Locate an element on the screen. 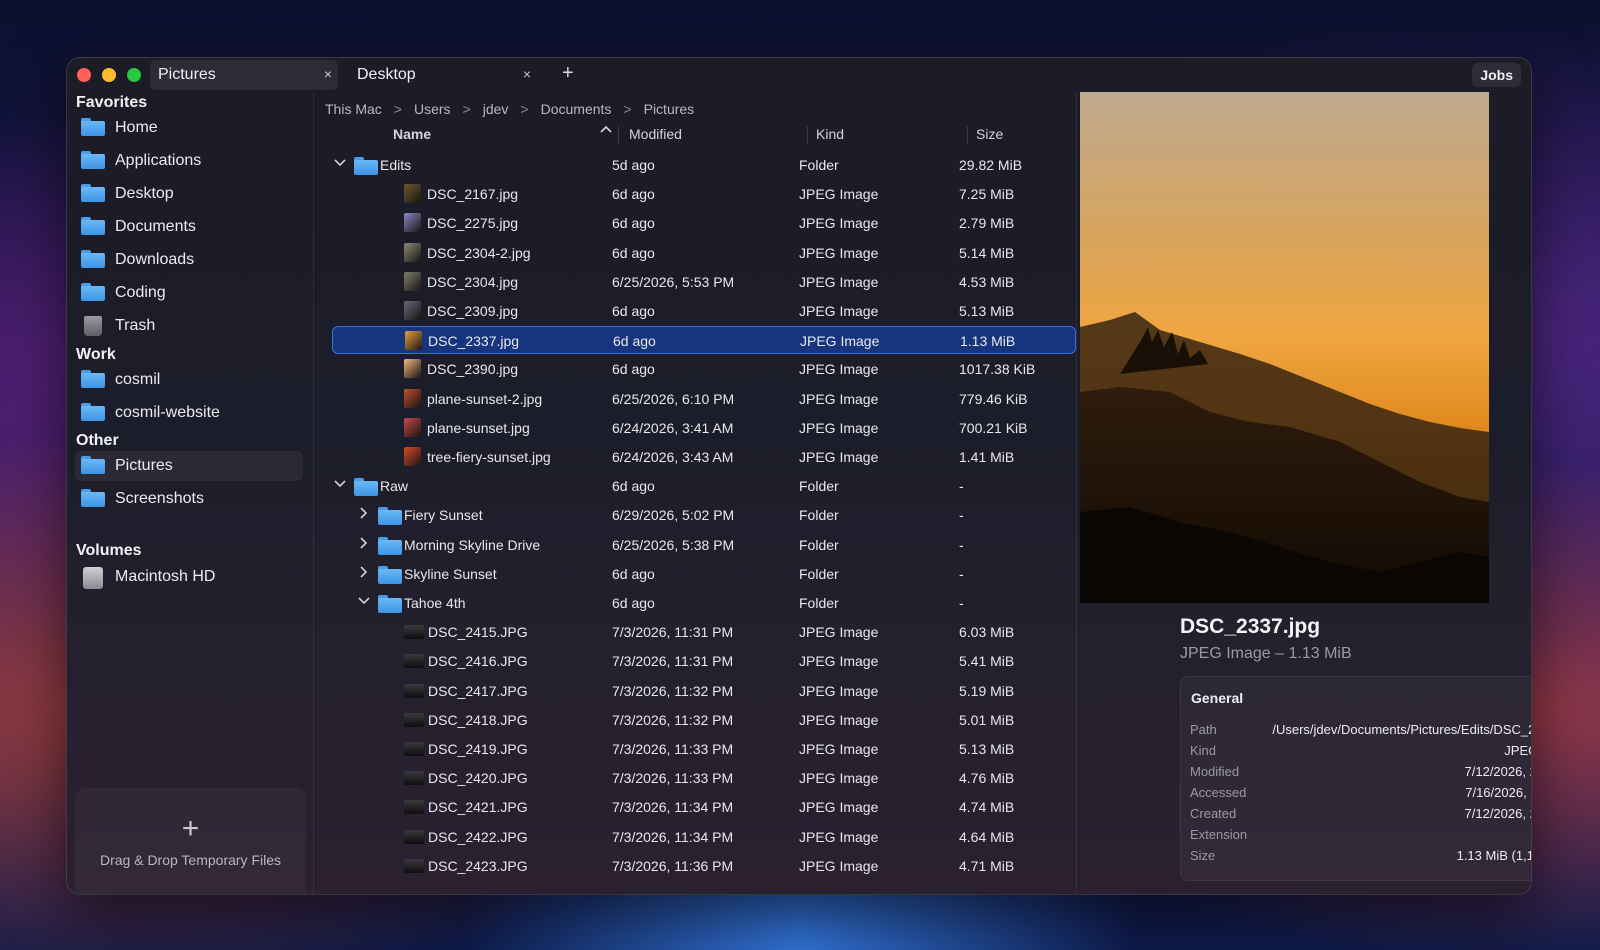 Image resolution: width=1600 pixels, height=950 pixels. chevron-right-icon: > is located at coordinates (397, 109).